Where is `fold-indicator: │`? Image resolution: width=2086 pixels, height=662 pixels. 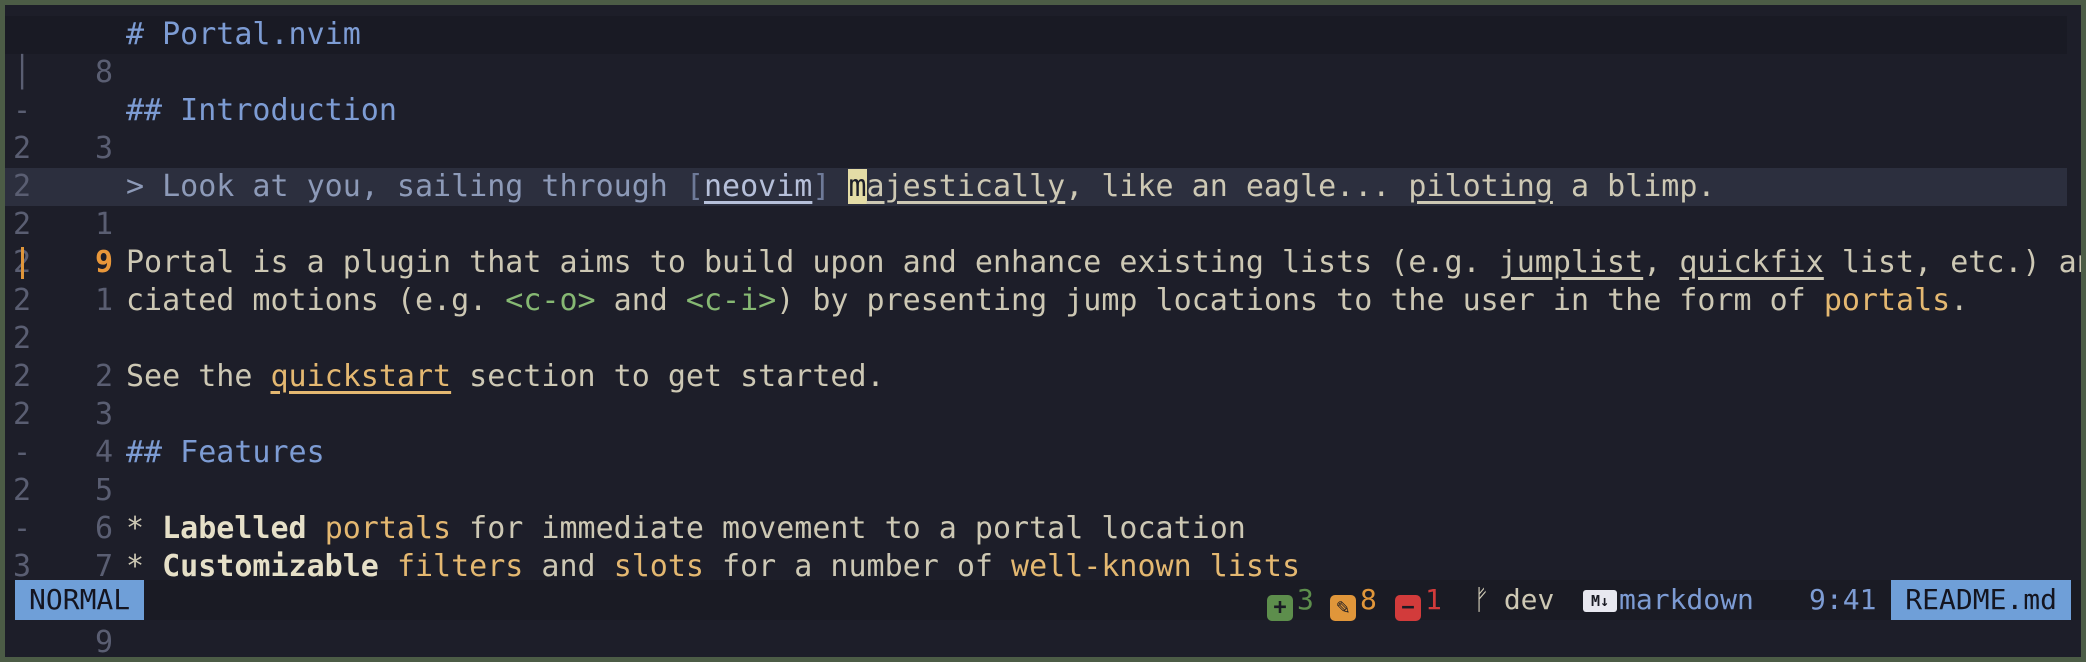
fold-indicator: │ is located at coordinates (22, 72).